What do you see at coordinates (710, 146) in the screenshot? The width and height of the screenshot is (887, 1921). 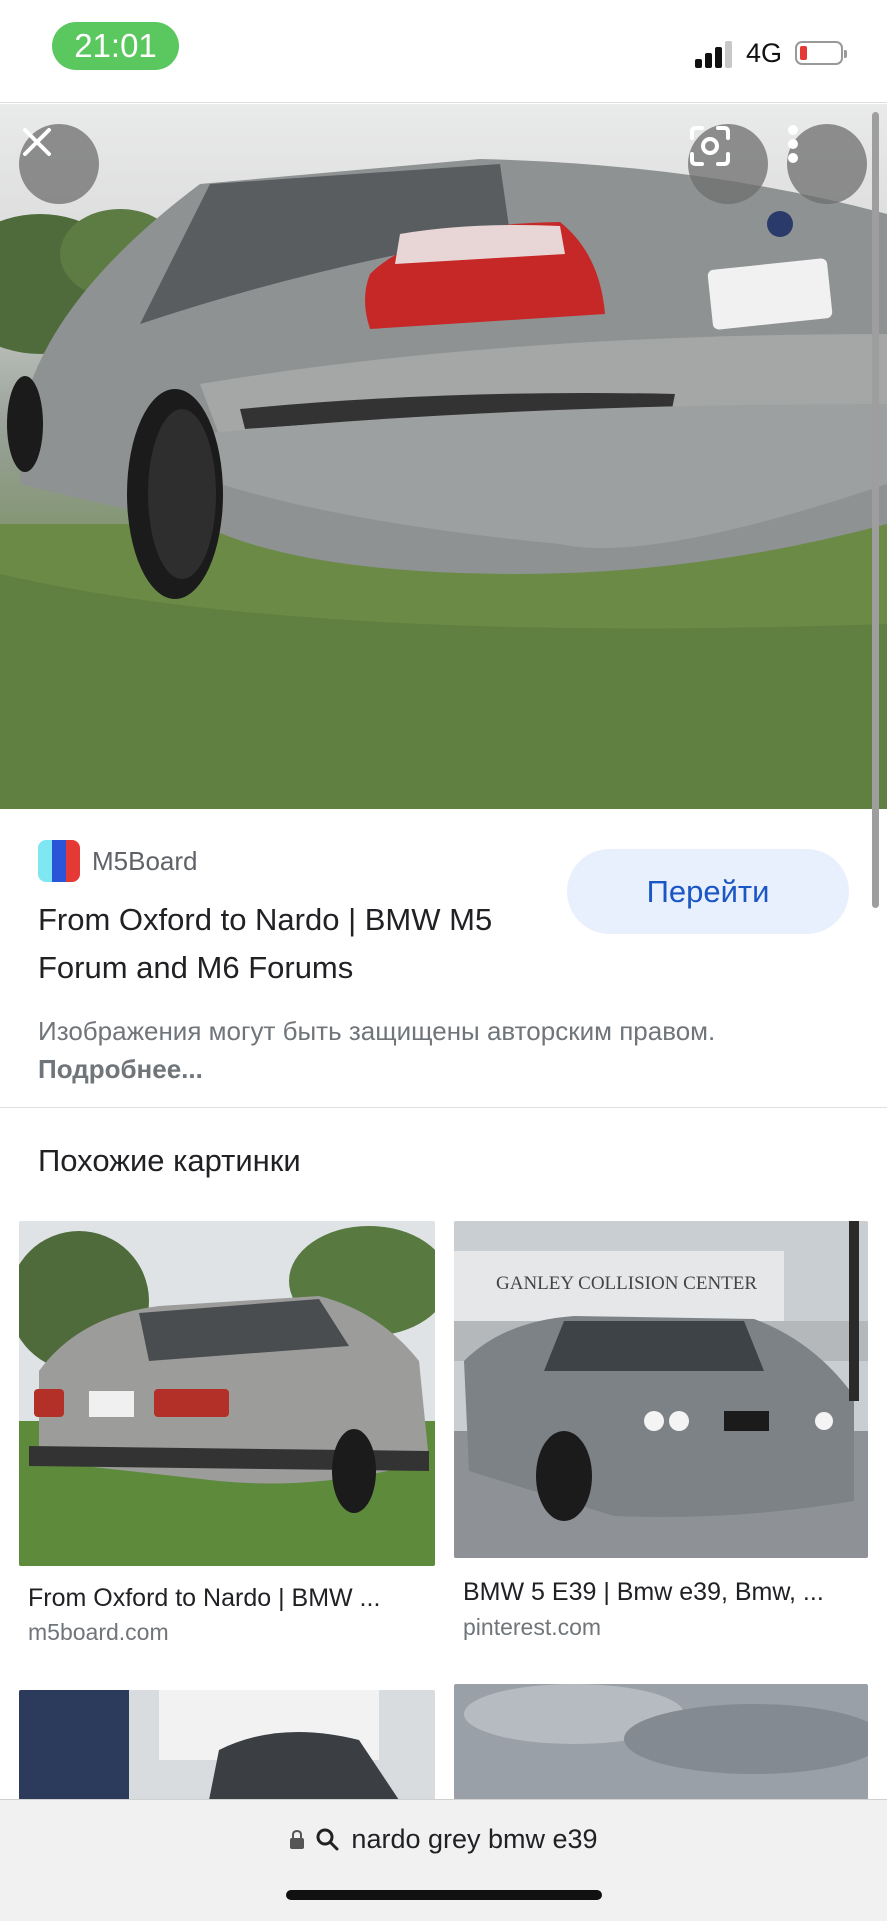 I see `lens-icon` at bounding box center [710, 146].